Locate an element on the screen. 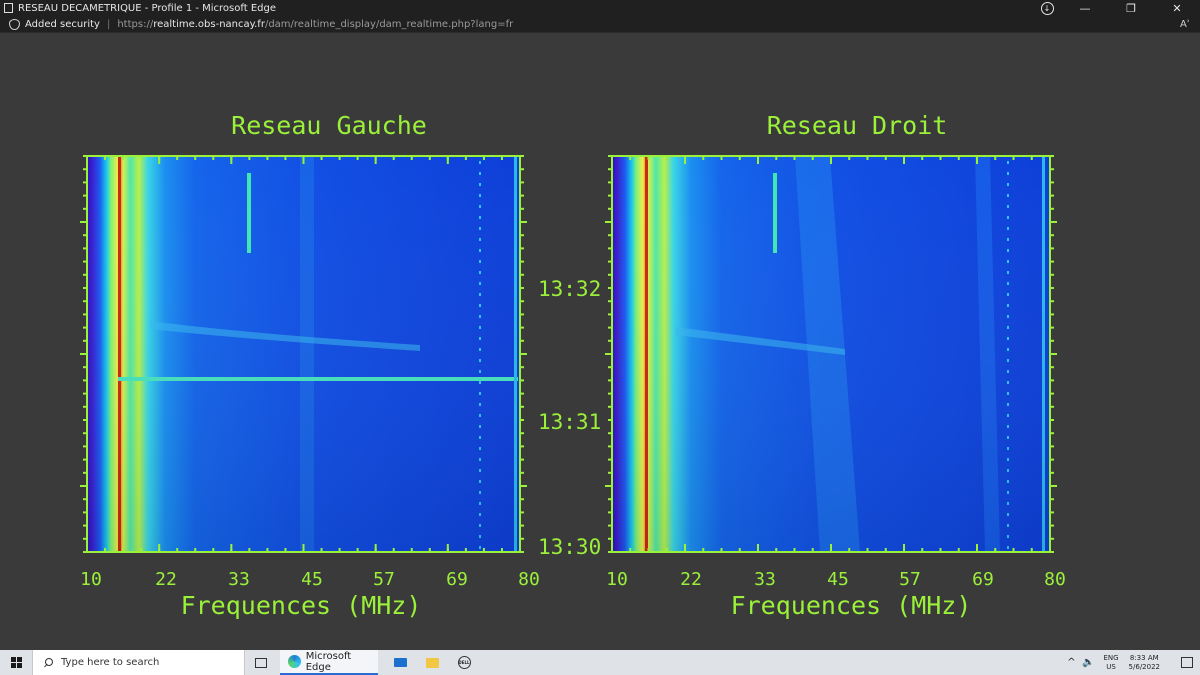 This screenshot has width=1200, height=675. left-x-tick-label: 45 is located at coordinates (312, 579).